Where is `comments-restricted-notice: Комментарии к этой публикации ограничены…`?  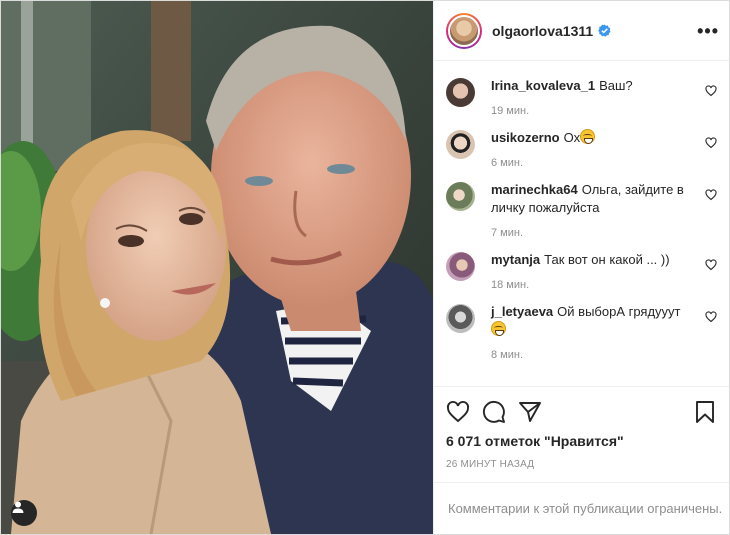
comments-restricted-notice: Комментарии к этой публикации ограничены… is located at coordinates (581, 508).